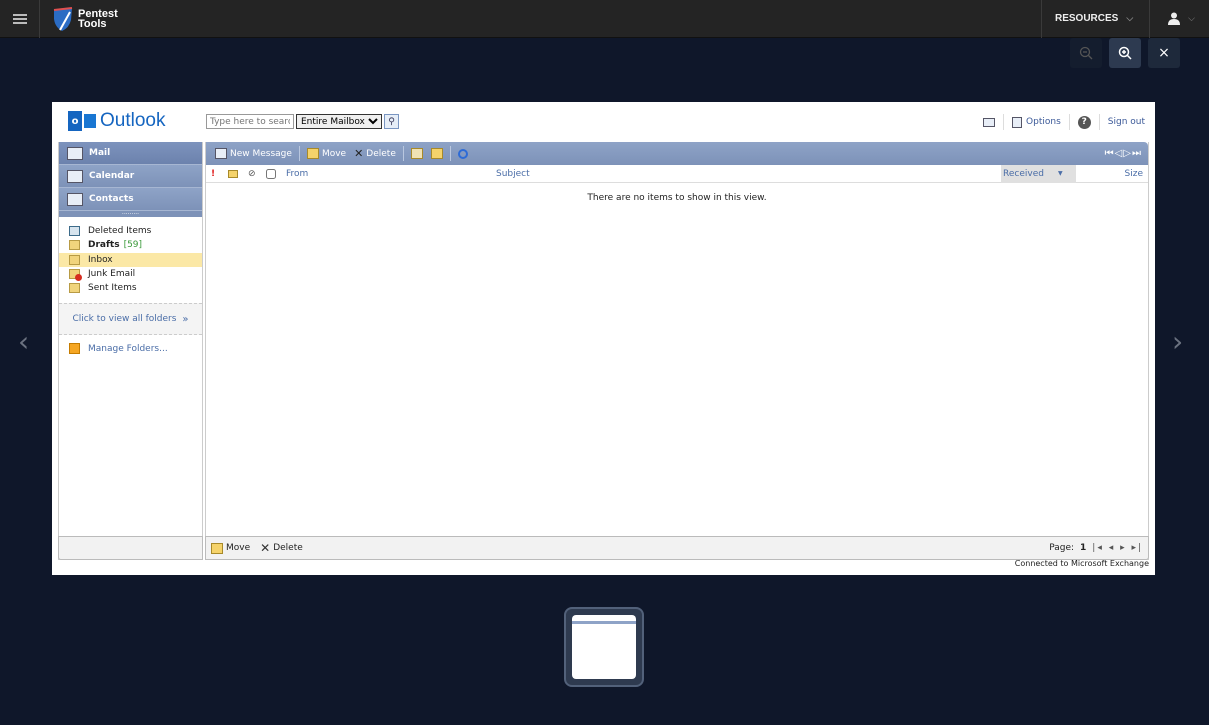  I want to click on footer-delete-button: ✕ Delete, so click(281, 548).